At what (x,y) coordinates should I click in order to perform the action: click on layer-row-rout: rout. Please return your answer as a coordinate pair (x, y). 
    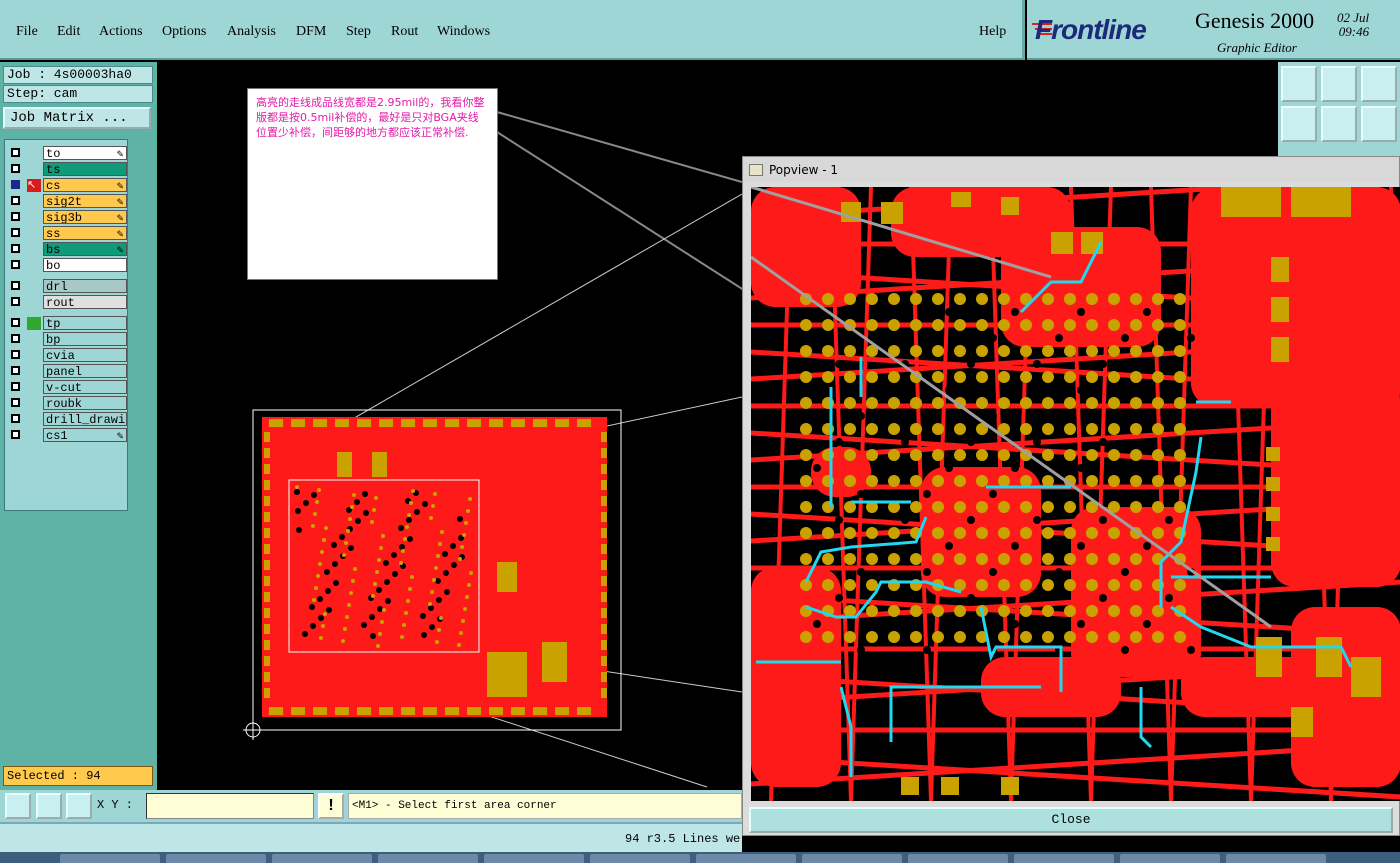
    Looking at the image, I should click on (67, 302).